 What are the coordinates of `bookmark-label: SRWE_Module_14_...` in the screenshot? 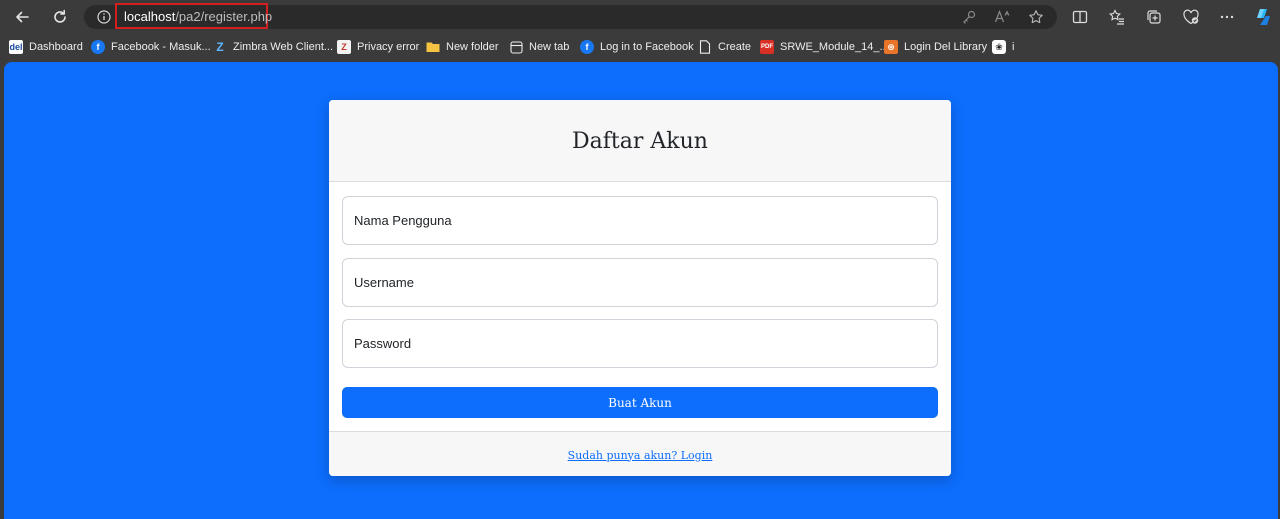 It's located at (834, 47).